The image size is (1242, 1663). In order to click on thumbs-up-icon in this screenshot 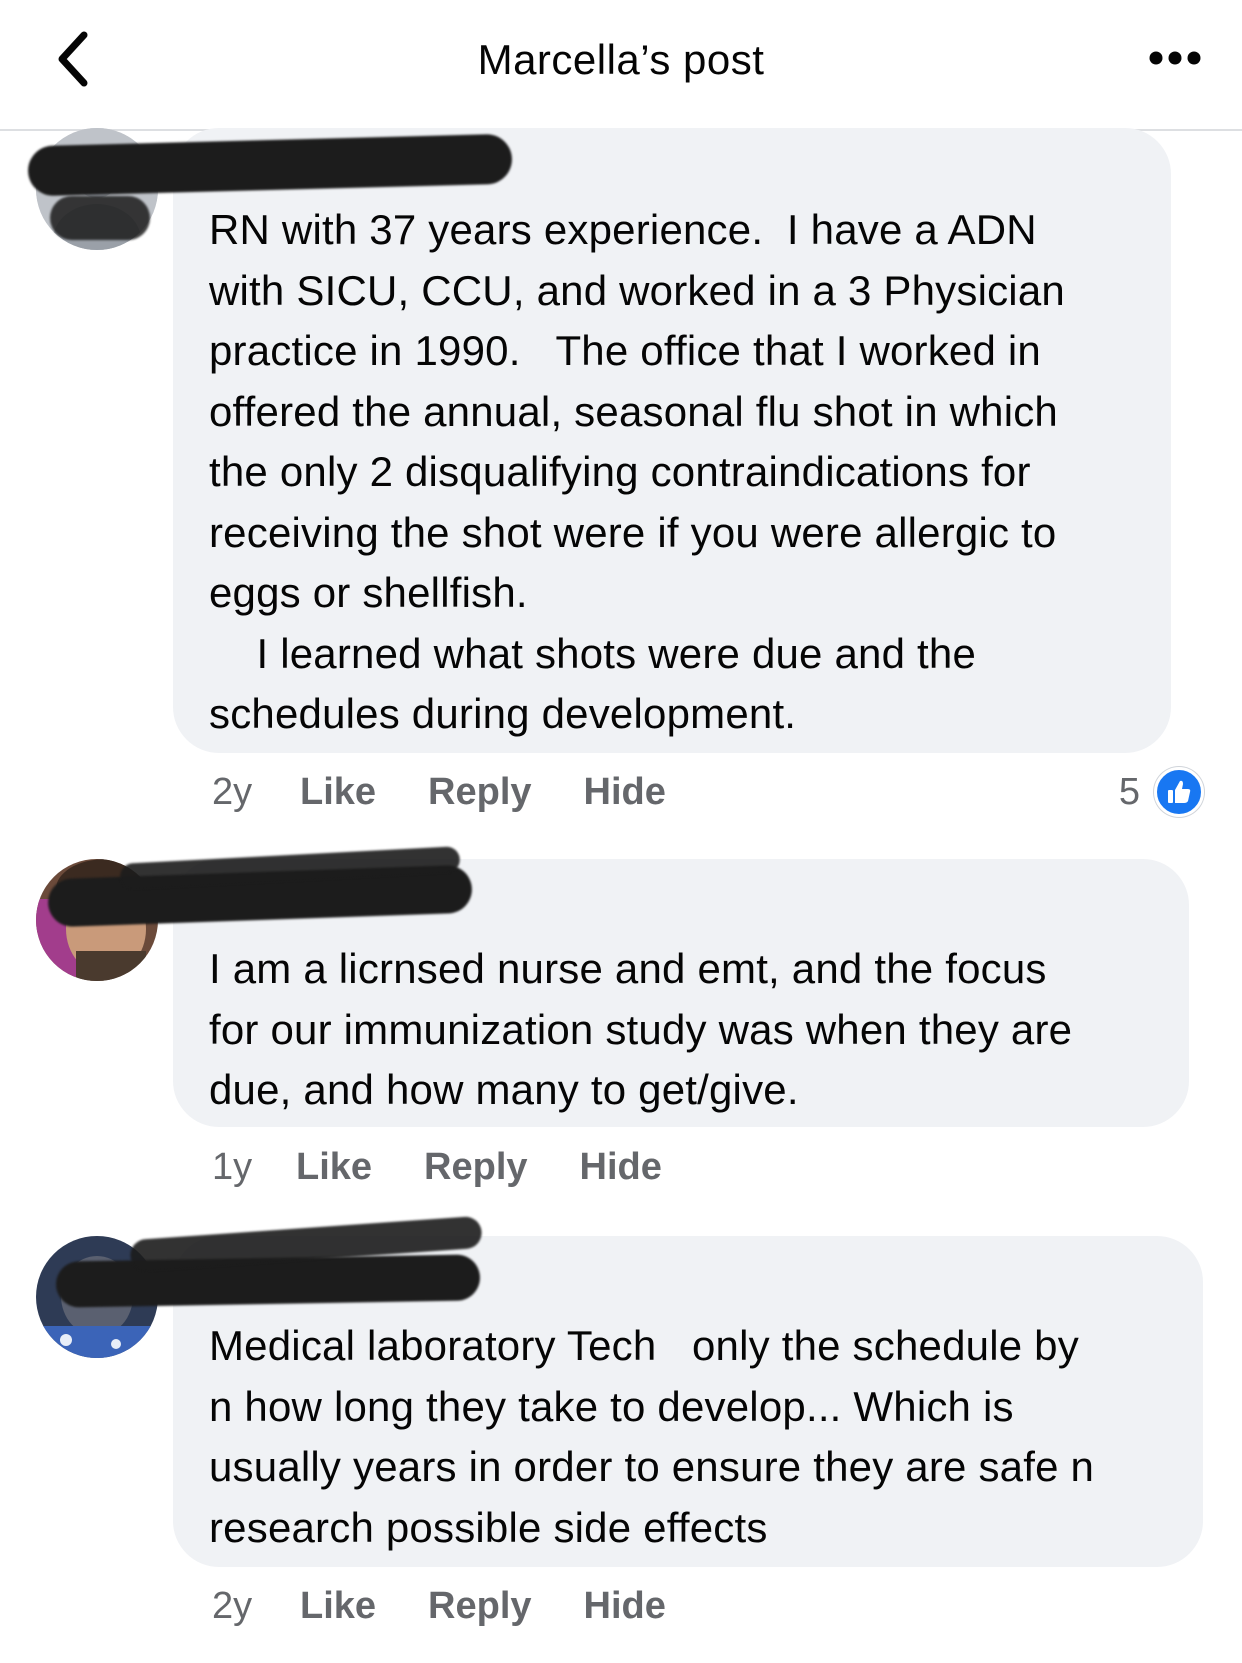, I will do `click(1179, 792)`.